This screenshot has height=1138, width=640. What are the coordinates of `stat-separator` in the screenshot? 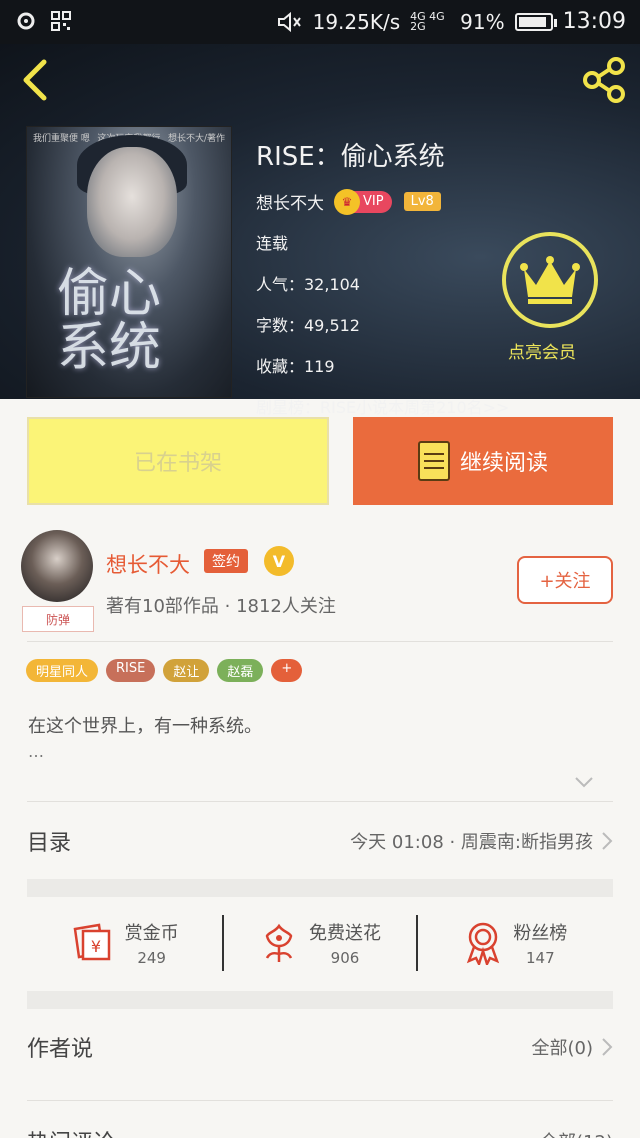 It's located at (223, 943).